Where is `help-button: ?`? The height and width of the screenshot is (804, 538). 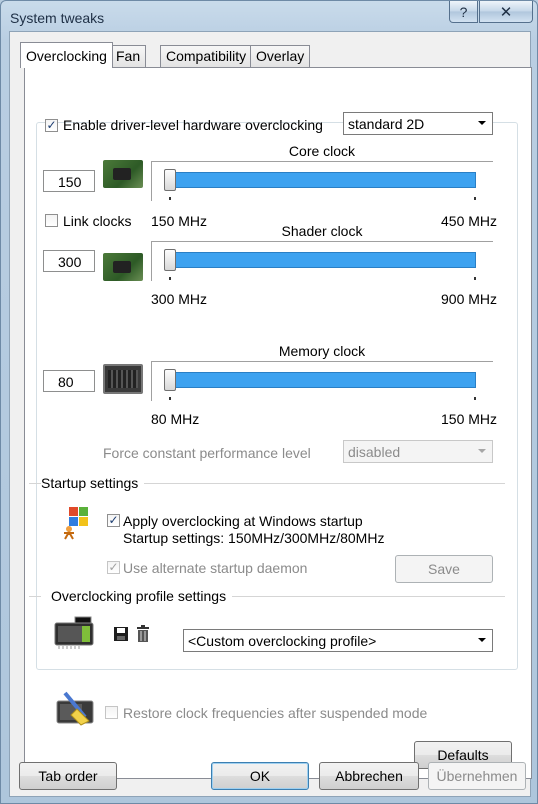 help-button: ? is located at coordinates (463, 12).